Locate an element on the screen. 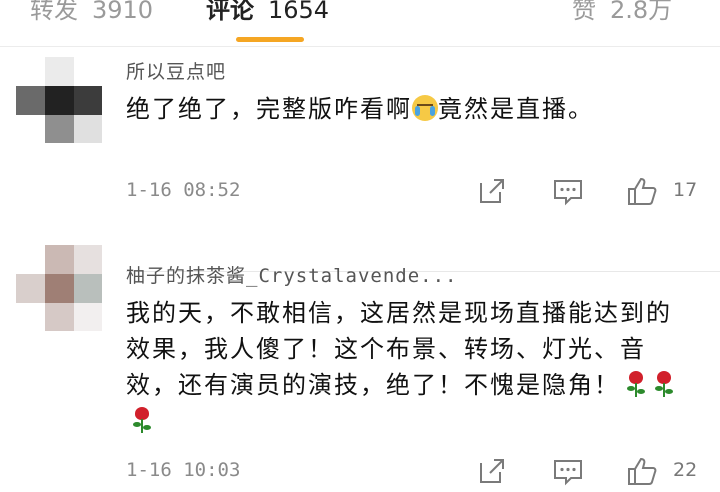  comment-text-part: 竟然是直播。 is located at coordinates (516, 109).